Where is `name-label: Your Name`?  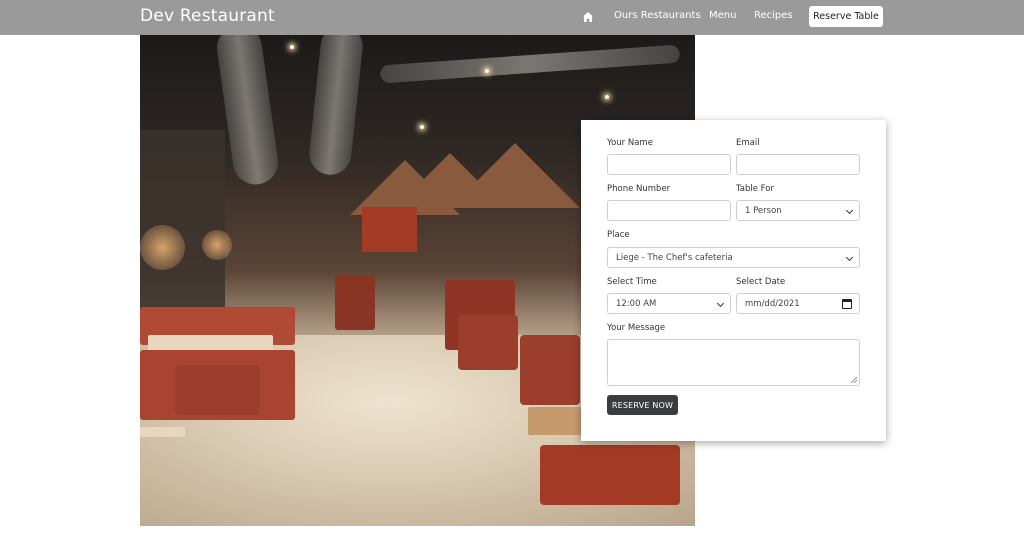
name-label: Your Name is located at coordinates (630, 143).